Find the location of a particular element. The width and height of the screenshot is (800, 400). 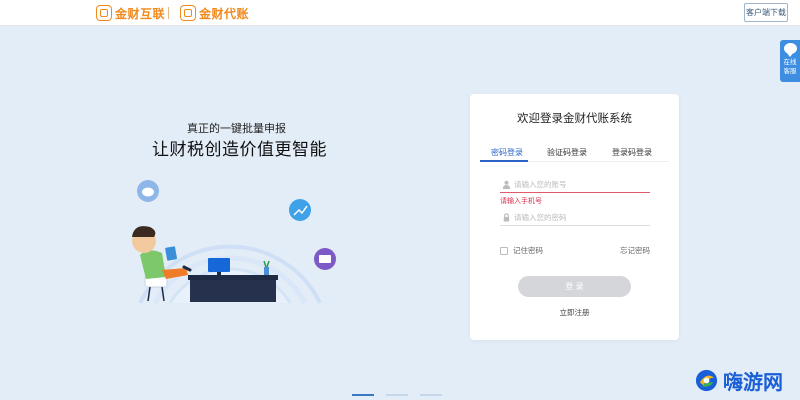

active-tab-indicator is located at coordinates (504, 161).